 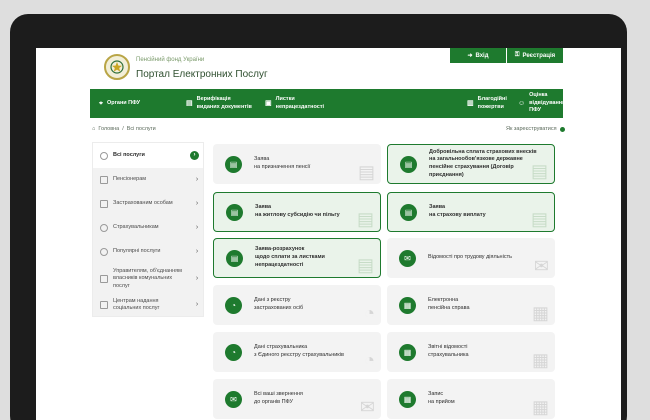 I want to click on breadcrumb-home: Головна, so click(x=108, y=129).